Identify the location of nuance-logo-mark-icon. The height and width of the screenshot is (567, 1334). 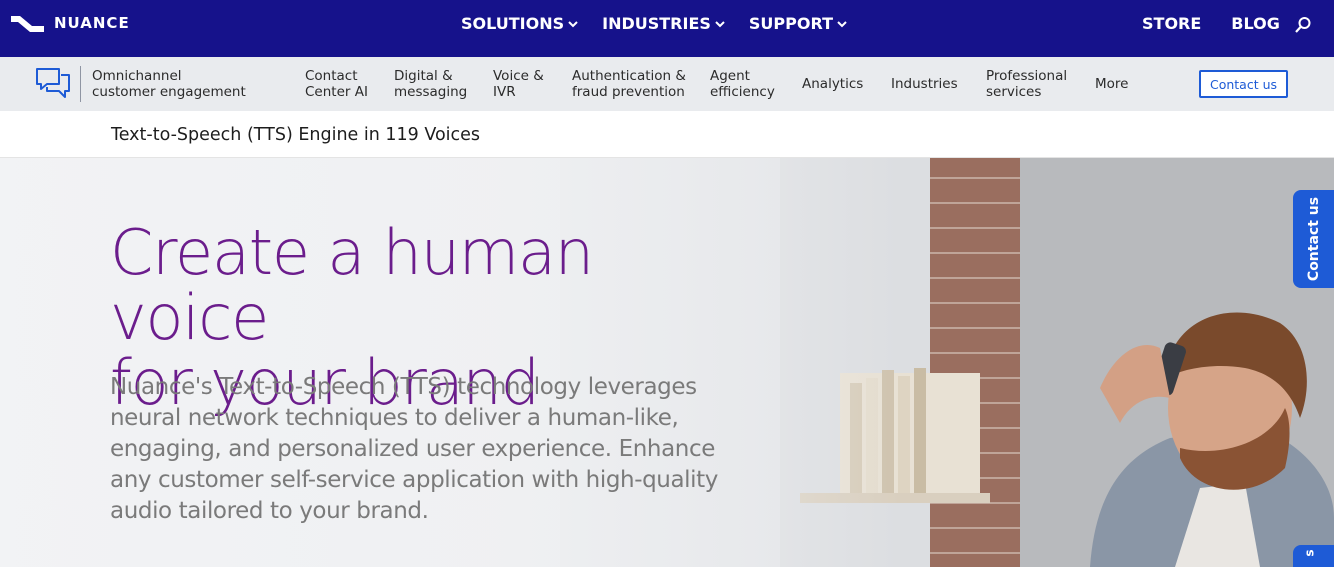
(27, 24).